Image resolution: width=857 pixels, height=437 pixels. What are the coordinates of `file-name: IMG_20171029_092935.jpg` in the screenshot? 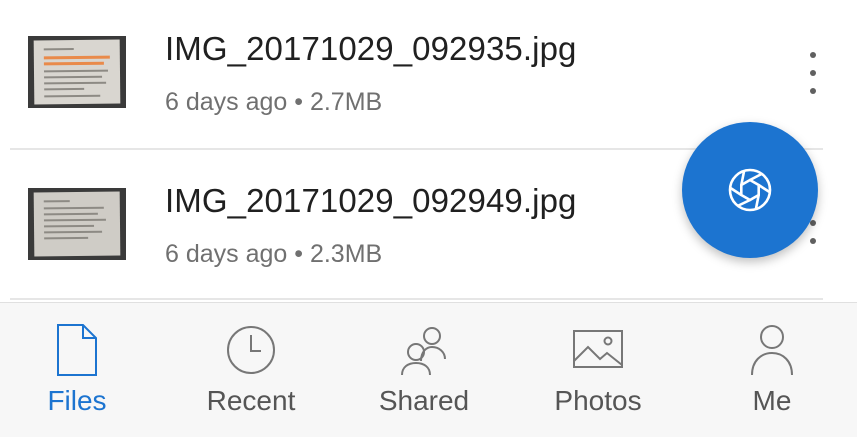 It's located at (371, 48).